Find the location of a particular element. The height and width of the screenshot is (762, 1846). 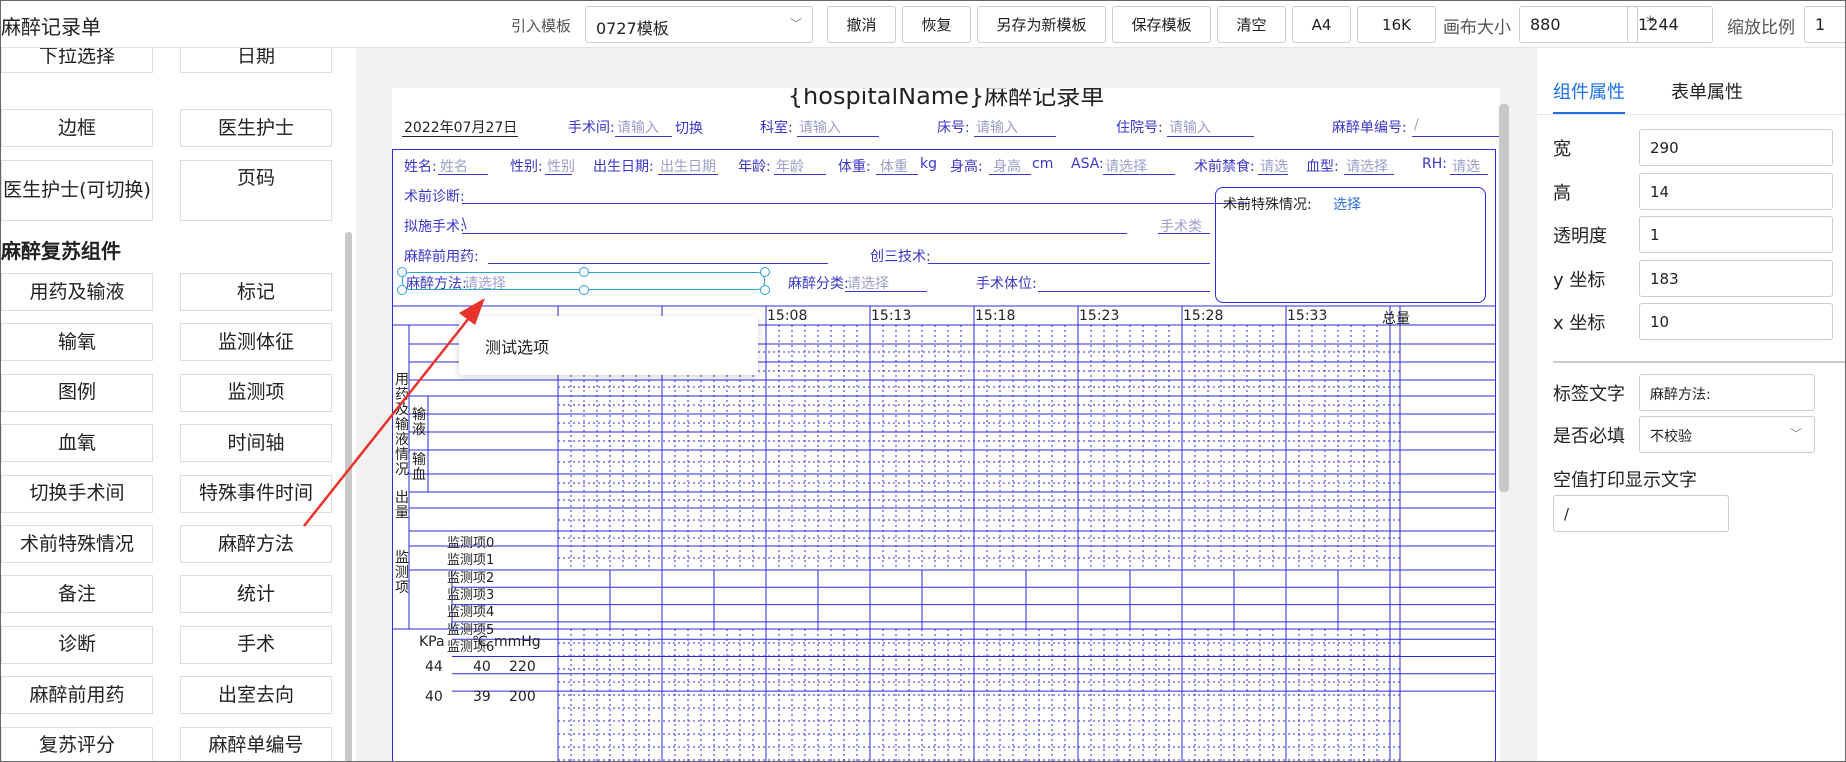

scale-unit-mmhg: mmHg is located at coordinates (517, 642).